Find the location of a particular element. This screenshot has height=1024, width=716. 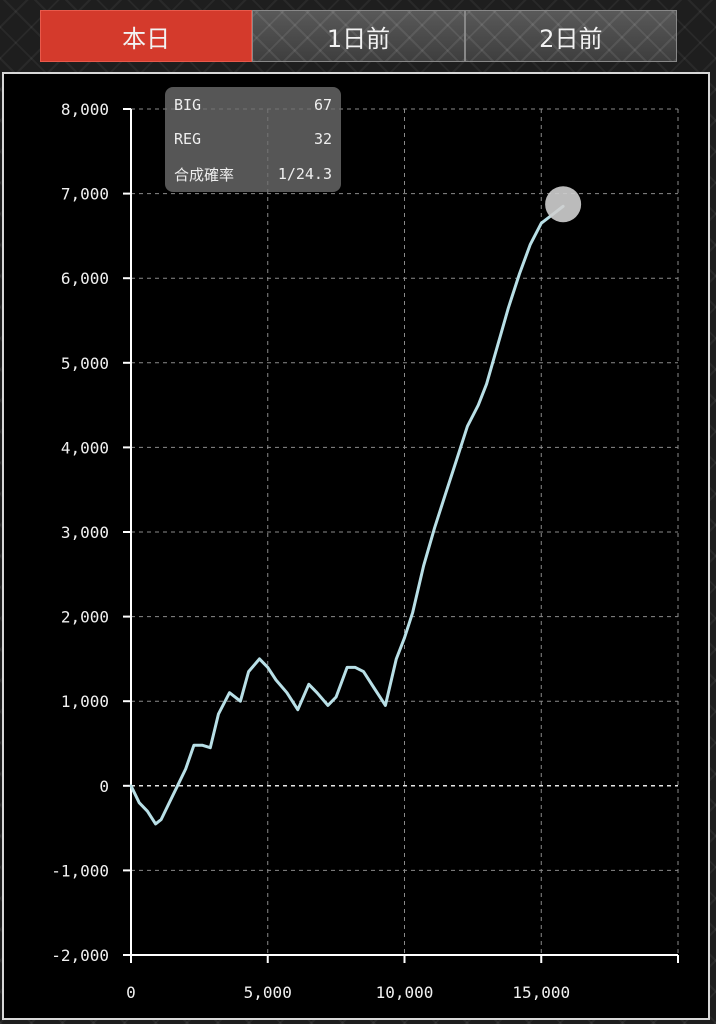

x-tick-label: 0 is located at coordinates (131, 992).